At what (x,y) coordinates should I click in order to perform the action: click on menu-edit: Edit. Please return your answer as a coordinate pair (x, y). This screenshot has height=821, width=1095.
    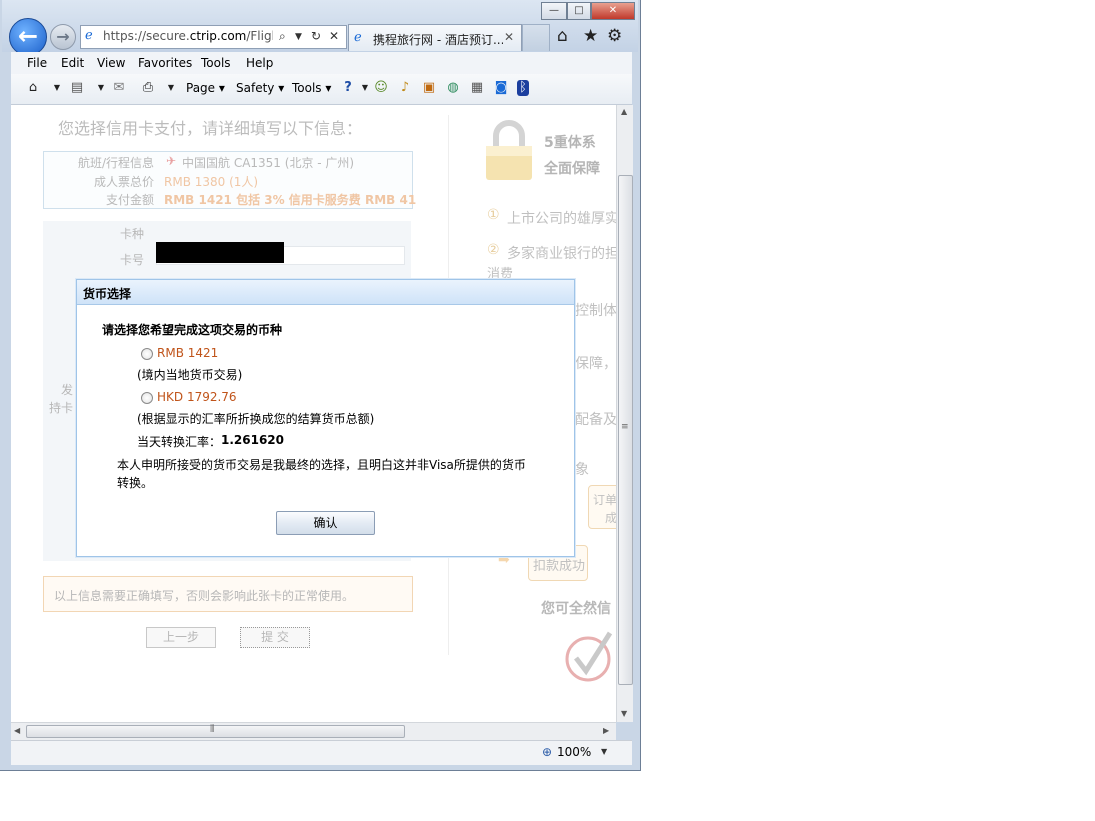
    Looking at the image, I should click on (72, 63).